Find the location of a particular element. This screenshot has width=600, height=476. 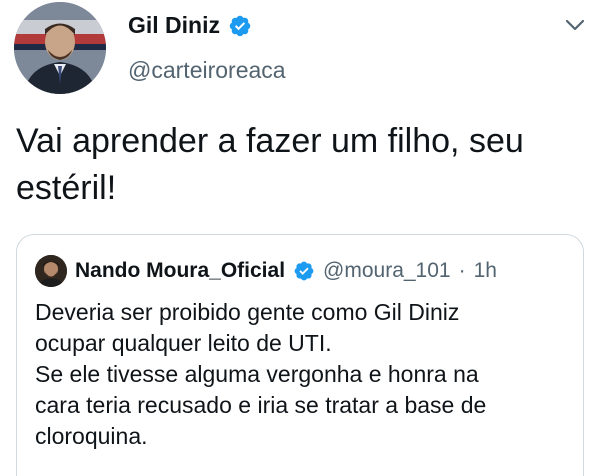

quoted-tweet-header: Nando Moura_Oficial @moura_101 · 1h is located at coordinates (266, 271).